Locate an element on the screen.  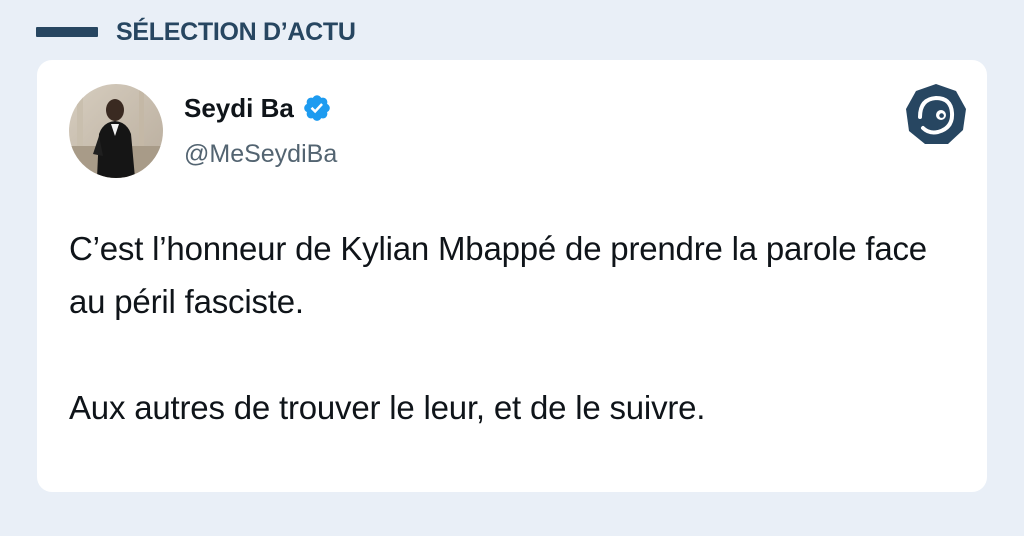
section-title: SÉLECTION D’ACTU is located at coordinates (236, 31).